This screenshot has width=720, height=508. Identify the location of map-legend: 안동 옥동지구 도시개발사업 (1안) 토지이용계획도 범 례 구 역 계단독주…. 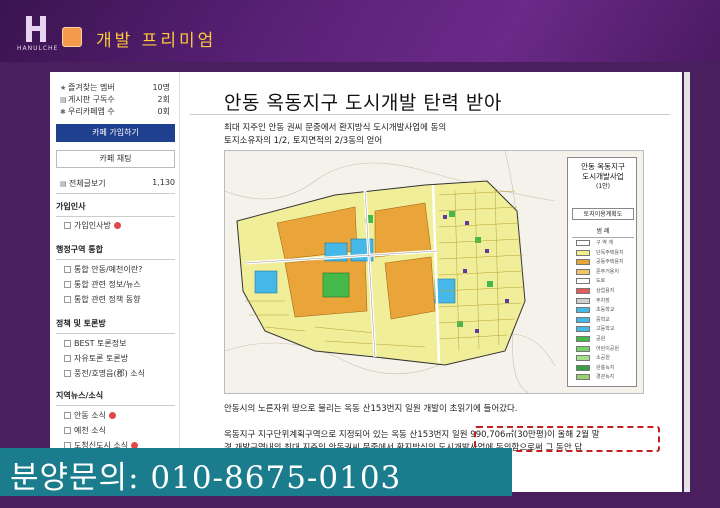
(602, 272).